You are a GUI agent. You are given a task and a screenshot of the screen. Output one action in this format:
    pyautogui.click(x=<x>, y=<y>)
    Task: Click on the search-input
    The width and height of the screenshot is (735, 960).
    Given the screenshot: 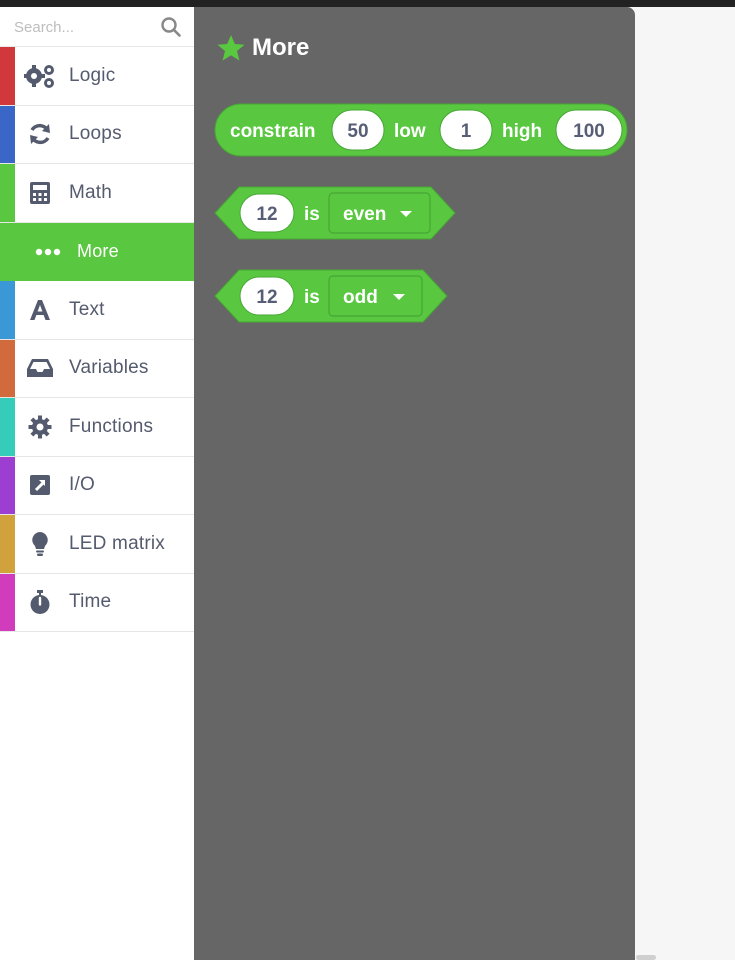 What is the action you would take?
    pyautogui.click(x=80, y=27)
    